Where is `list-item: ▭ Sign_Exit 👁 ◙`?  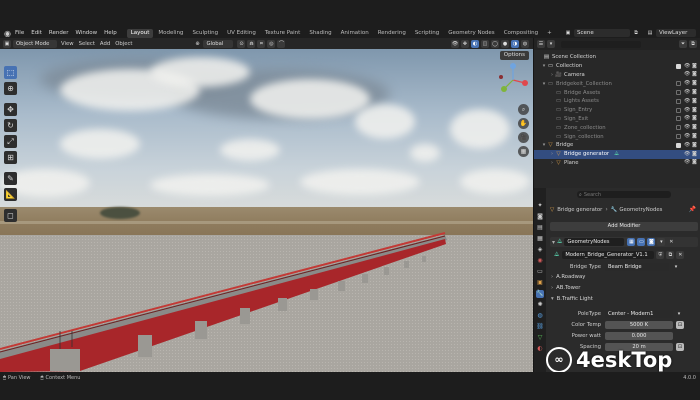
list-item: ▭ Sign_Exit 👁 ◙ is located at coordinates (617, 119).